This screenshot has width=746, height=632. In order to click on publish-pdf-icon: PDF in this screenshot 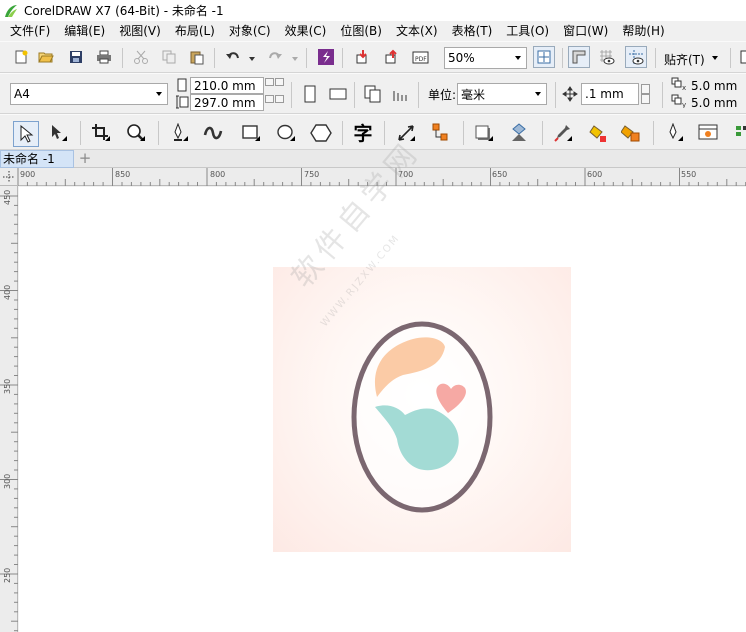, I will do `click(421, 57)`.